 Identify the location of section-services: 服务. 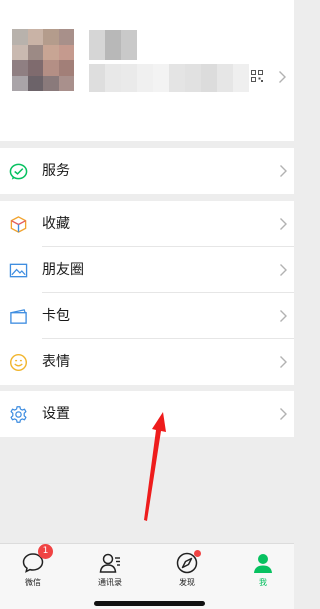
(147, 171).